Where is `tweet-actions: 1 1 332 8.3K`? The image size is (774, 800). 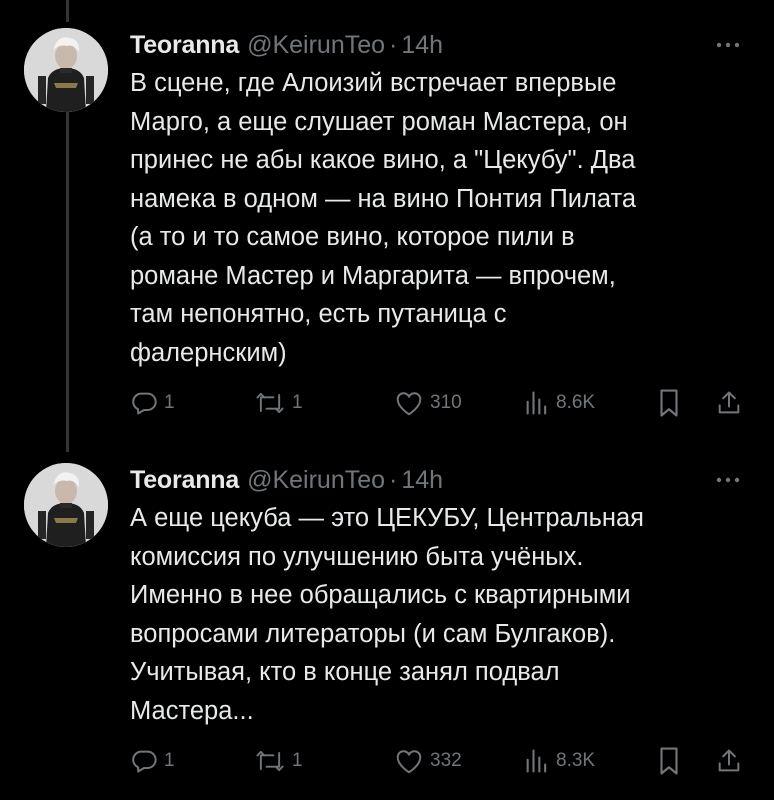 tweet-actions: 1 1 332 8.3K is located at coordinates (440, 761).